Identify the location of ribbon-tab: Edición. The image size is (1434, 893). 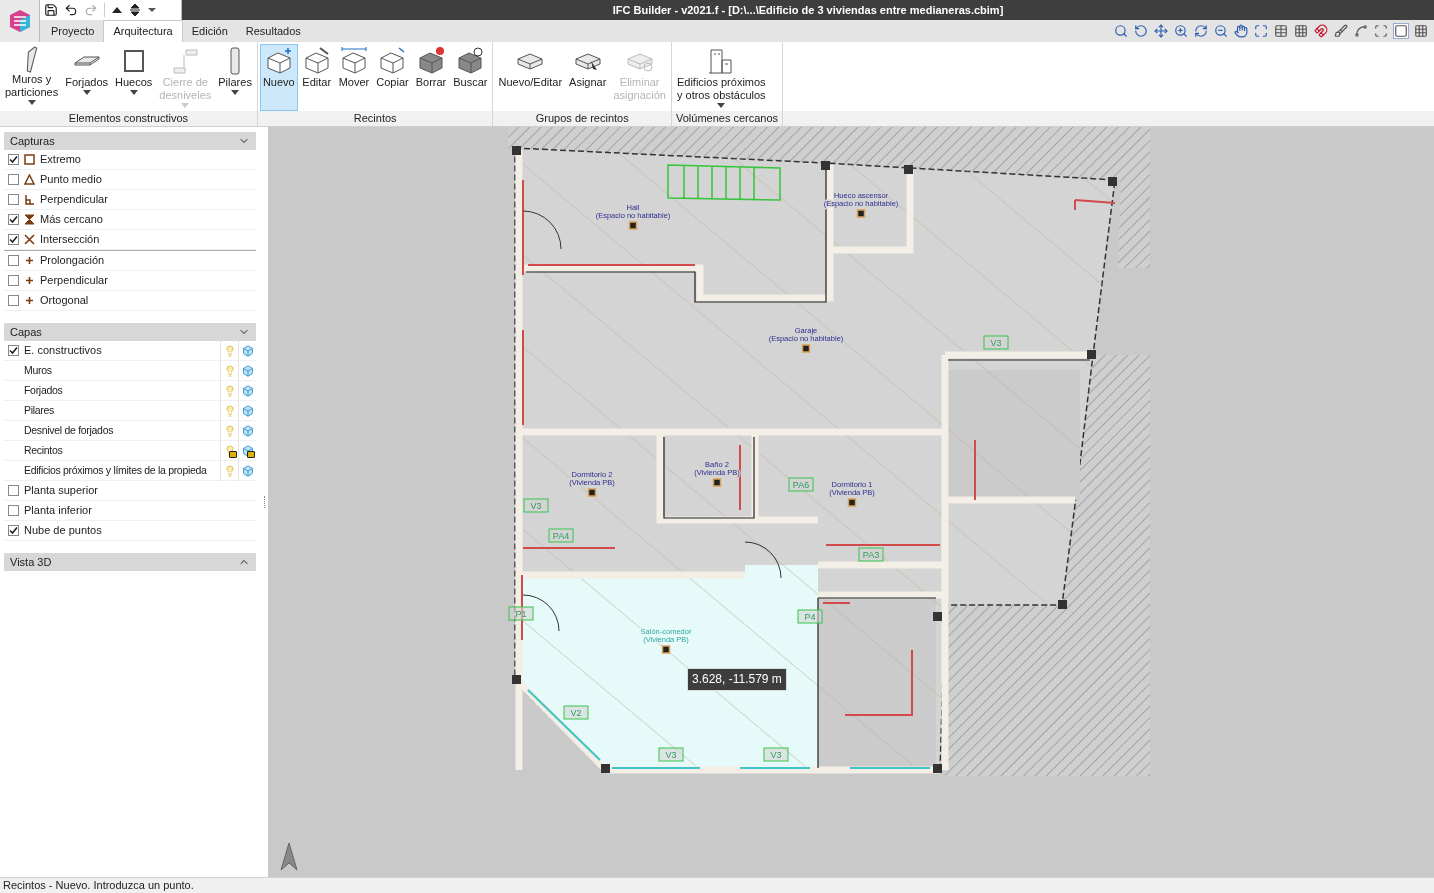
(209, 31).